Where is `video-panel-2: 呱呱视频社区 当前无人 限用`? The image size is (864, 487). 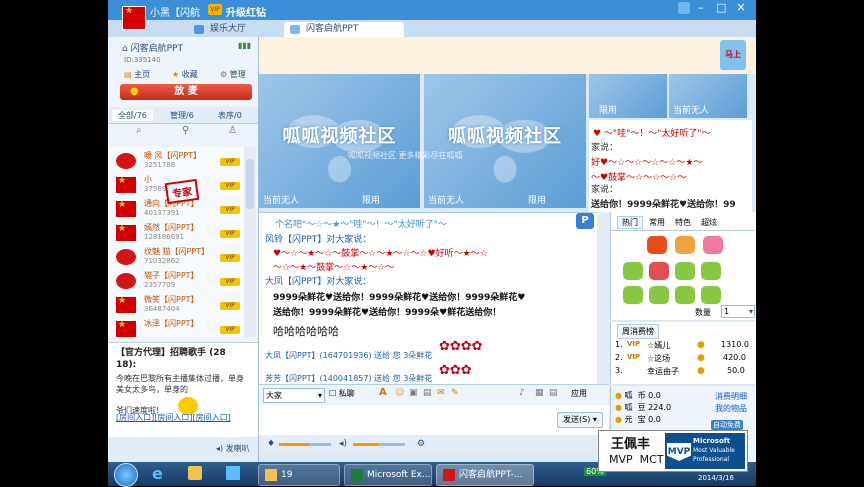 video-panel-2: 呱呱视频社区 当前无人 限用 is located at coordinates (505, 141).